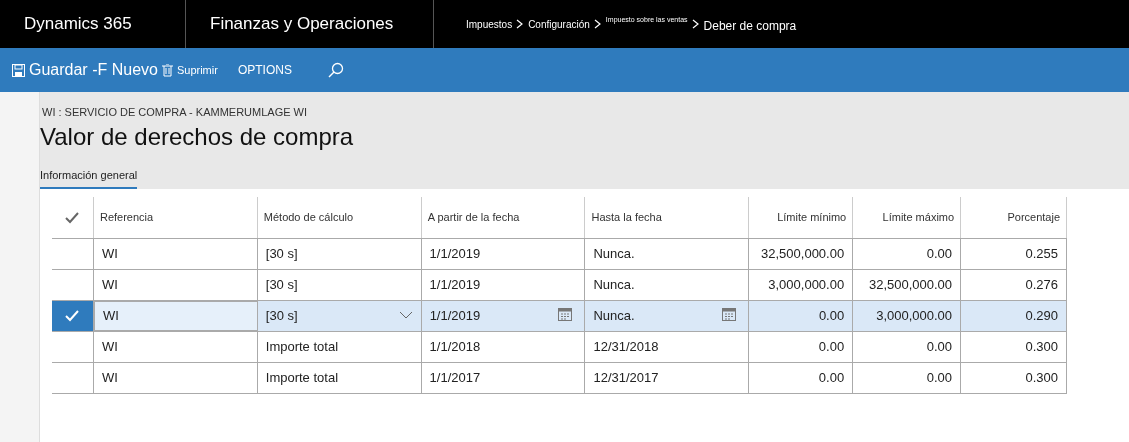  I want to click on table-cell: 1/1/2017, so click(503, 378).